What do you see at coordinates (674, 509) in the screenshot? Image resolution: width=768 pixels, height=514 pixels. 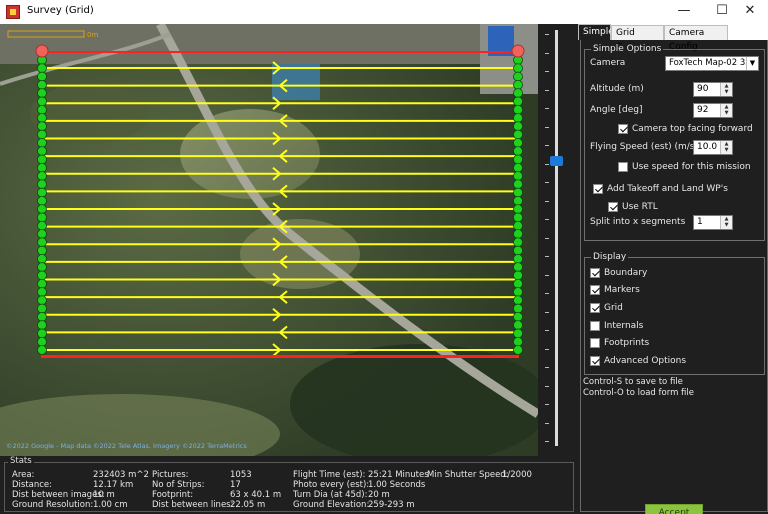 I see `accept-button: Accept` at bounding box center [674, 509].